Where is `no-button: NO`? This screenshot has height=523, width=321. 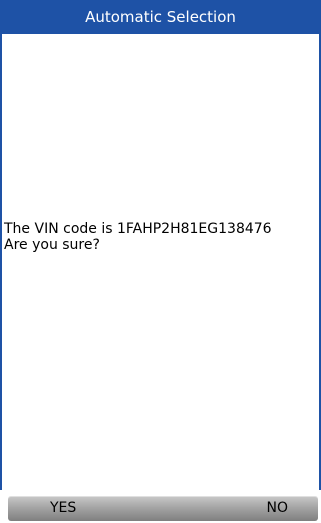 no-button: NO is located at coordinates (278, 508).